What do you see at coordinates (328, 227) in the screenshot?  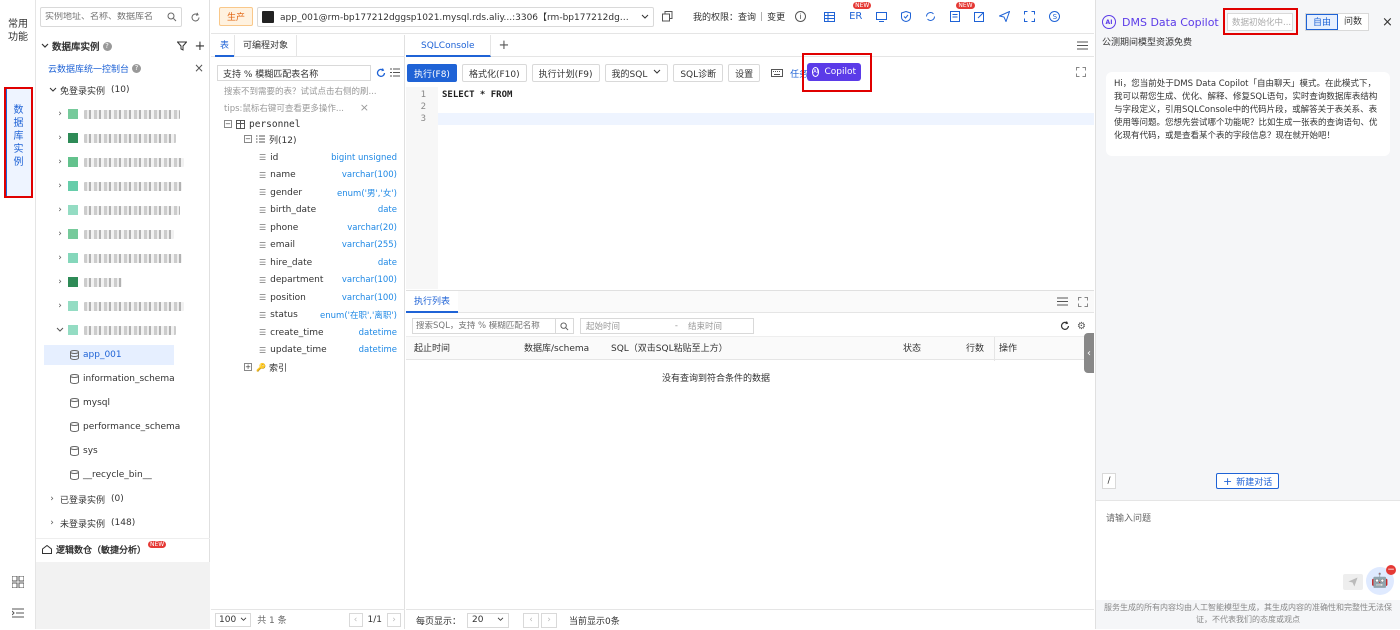 I see `column-item: ☰ phone varchar(20)` at bounding box center [328, 227].